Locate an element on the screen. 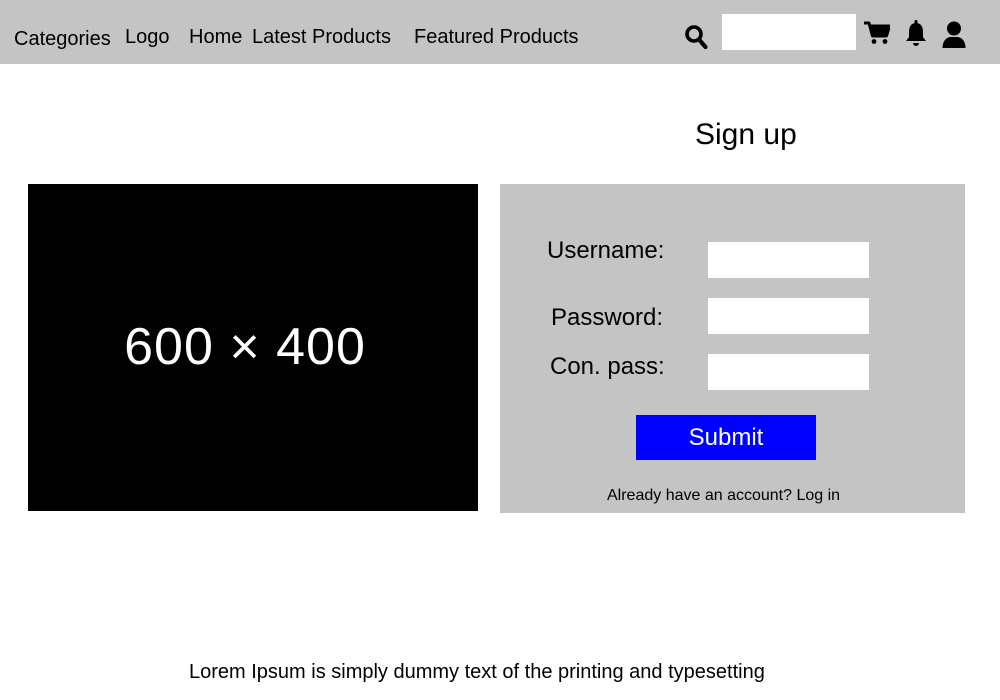  nav-latest-products: Latest Products is located at coordinates (321, 37).